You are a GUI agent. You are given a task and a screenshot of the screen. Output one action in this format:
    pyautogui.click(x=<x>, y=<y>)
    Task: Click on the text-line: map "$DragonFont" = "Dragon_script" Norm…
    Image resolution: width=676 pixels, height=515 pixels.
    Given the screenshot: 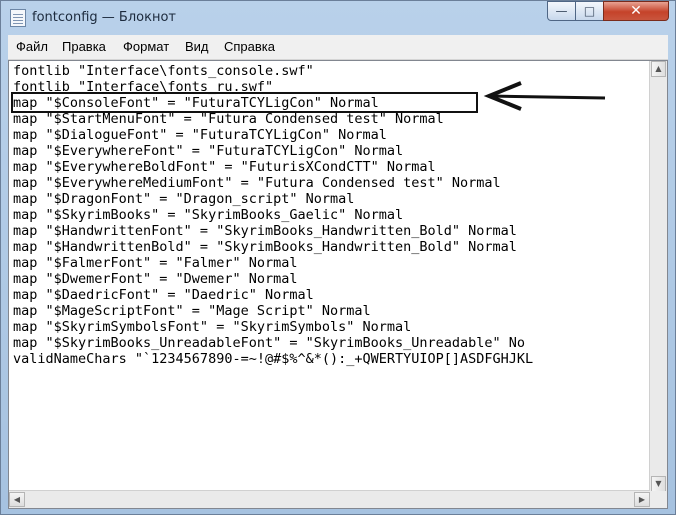 What is the action you would take?
    pyautogui.click(x=184, y=199)
    